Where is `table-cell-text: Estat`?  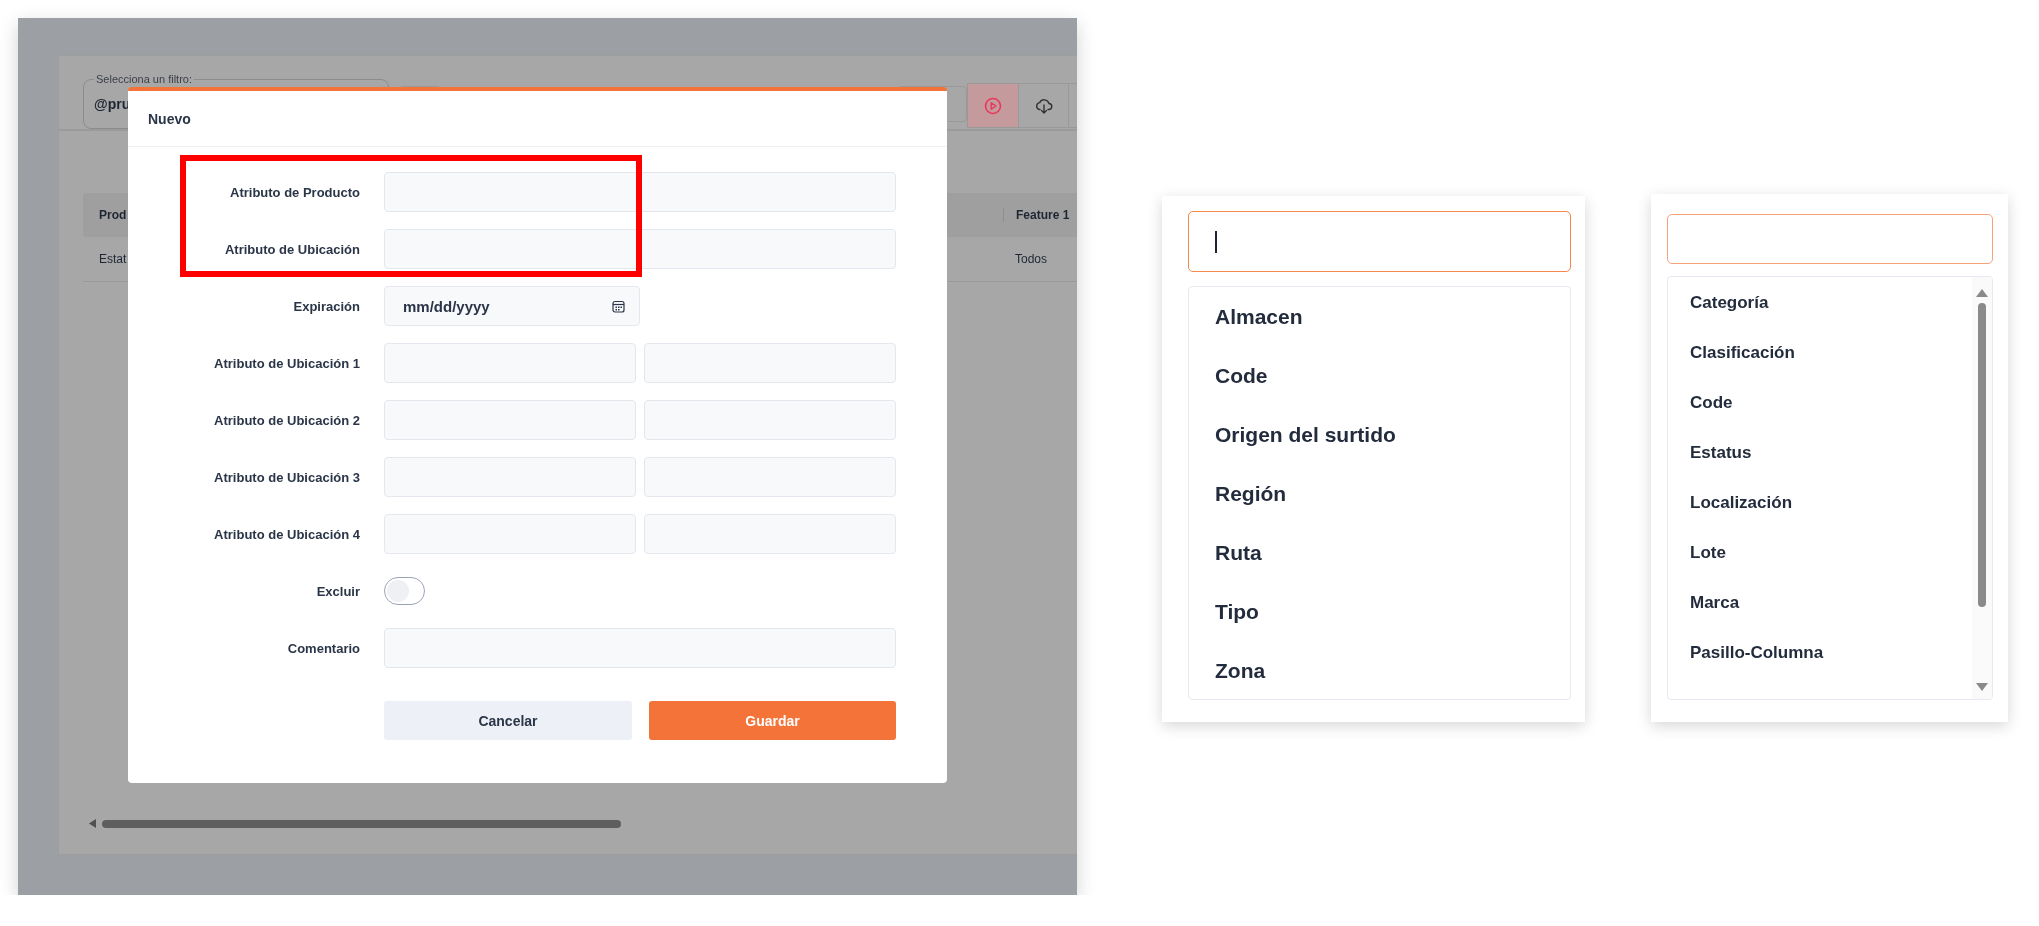
table-cell-text: Estat is located at coordinates (113, 259).